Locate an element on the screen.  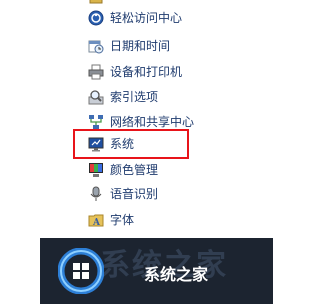
color-management-icon is located at coordinates (96, 170).